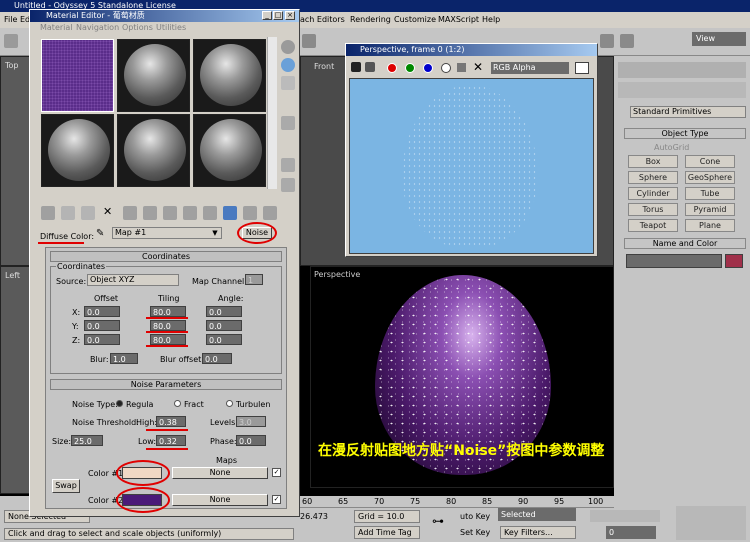 The width and height of the screenshot is (750, 542). Describe the element at coordinates (710, 225) in the screenshot. I see `plane-button: Plane` at that location.